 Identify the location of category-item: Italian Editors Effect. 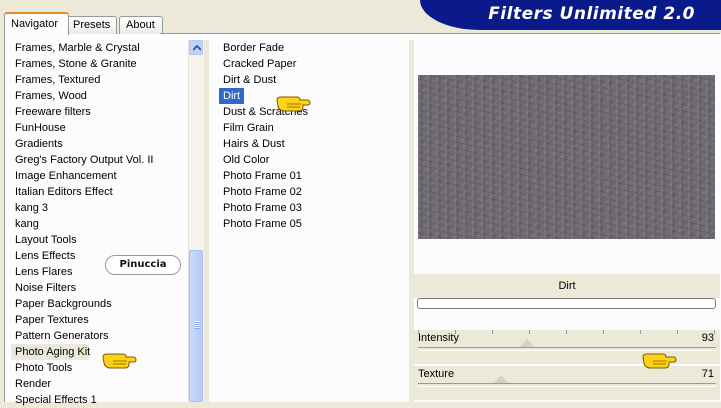
(101, 192).